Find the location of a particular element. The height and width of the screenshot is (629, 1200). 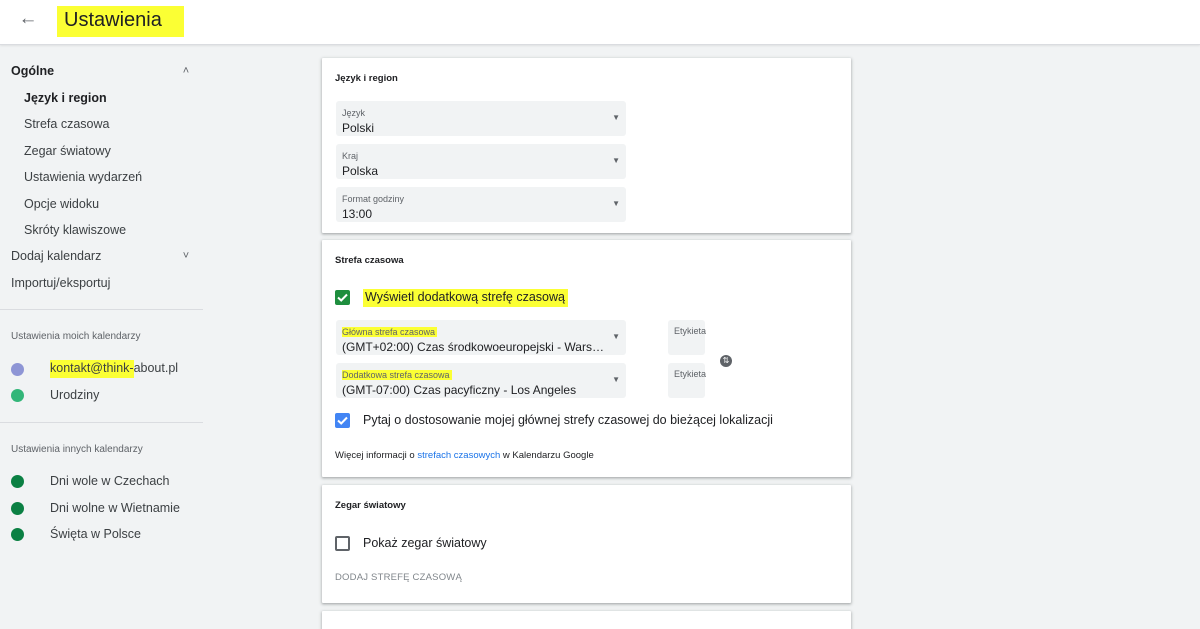

sidebar-item-label: Opcje widoku is located at coordinates (62, 204).